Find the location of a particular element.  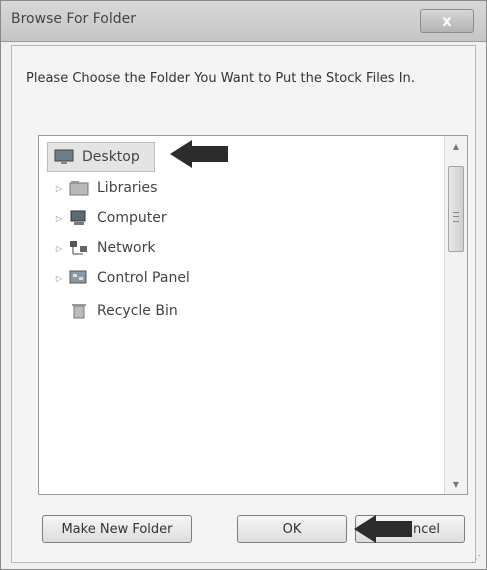

tree-item-recycle-bin: Recycle Bin is located at coordinates (123, 311).